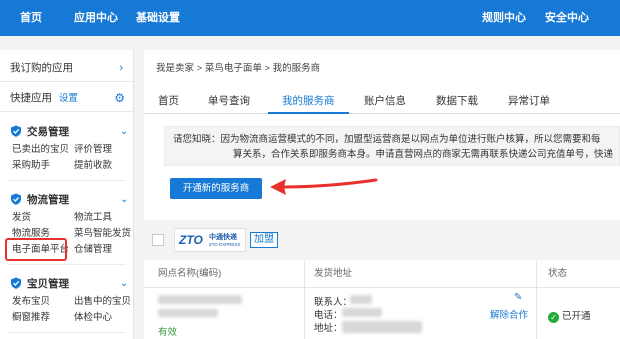 The image size is (620, 339). What do you see at coordinates (518, 297) in the screenshot?
I see `edit-icon: ✎` at bounding box center [518, 297].